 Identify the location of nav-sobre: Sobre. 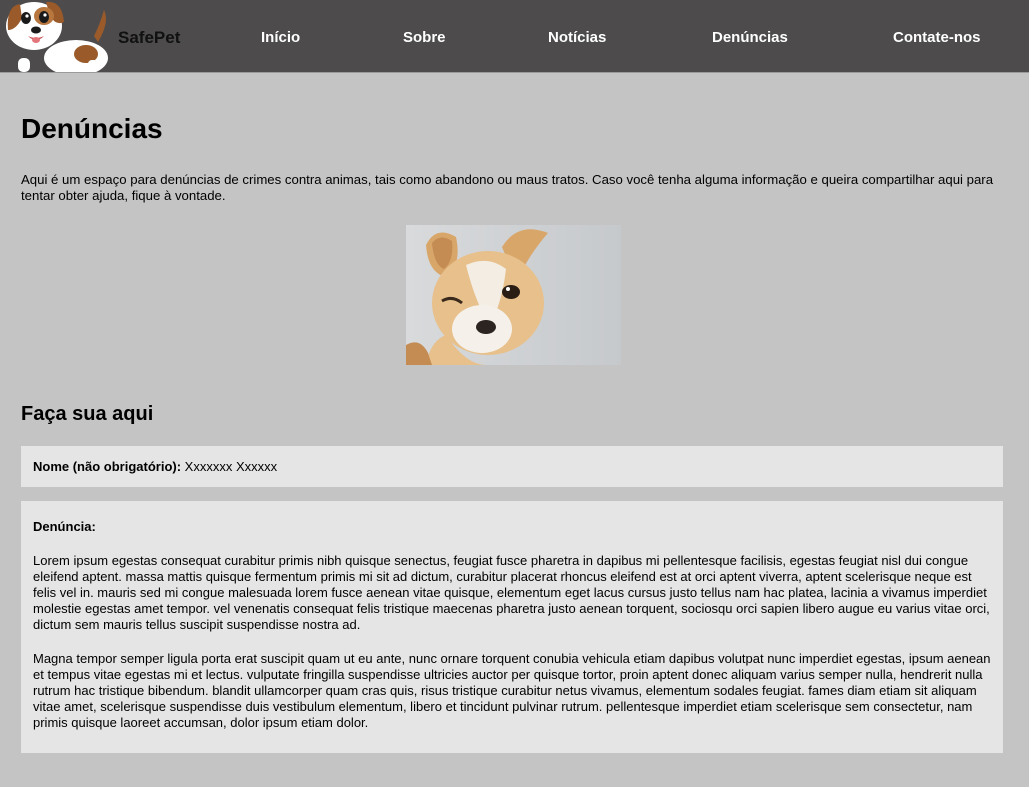
(424, 37).